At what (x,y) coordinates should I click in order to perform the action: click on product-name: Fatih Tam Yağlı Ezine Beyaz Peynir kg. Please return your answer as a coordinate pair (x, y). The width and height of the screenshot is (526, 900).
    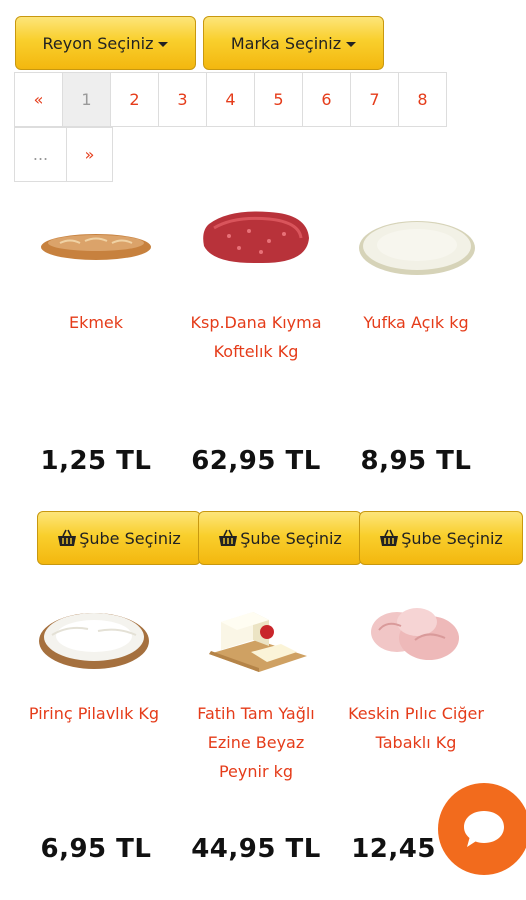
    Looking at the image, I should click on (256, 742).